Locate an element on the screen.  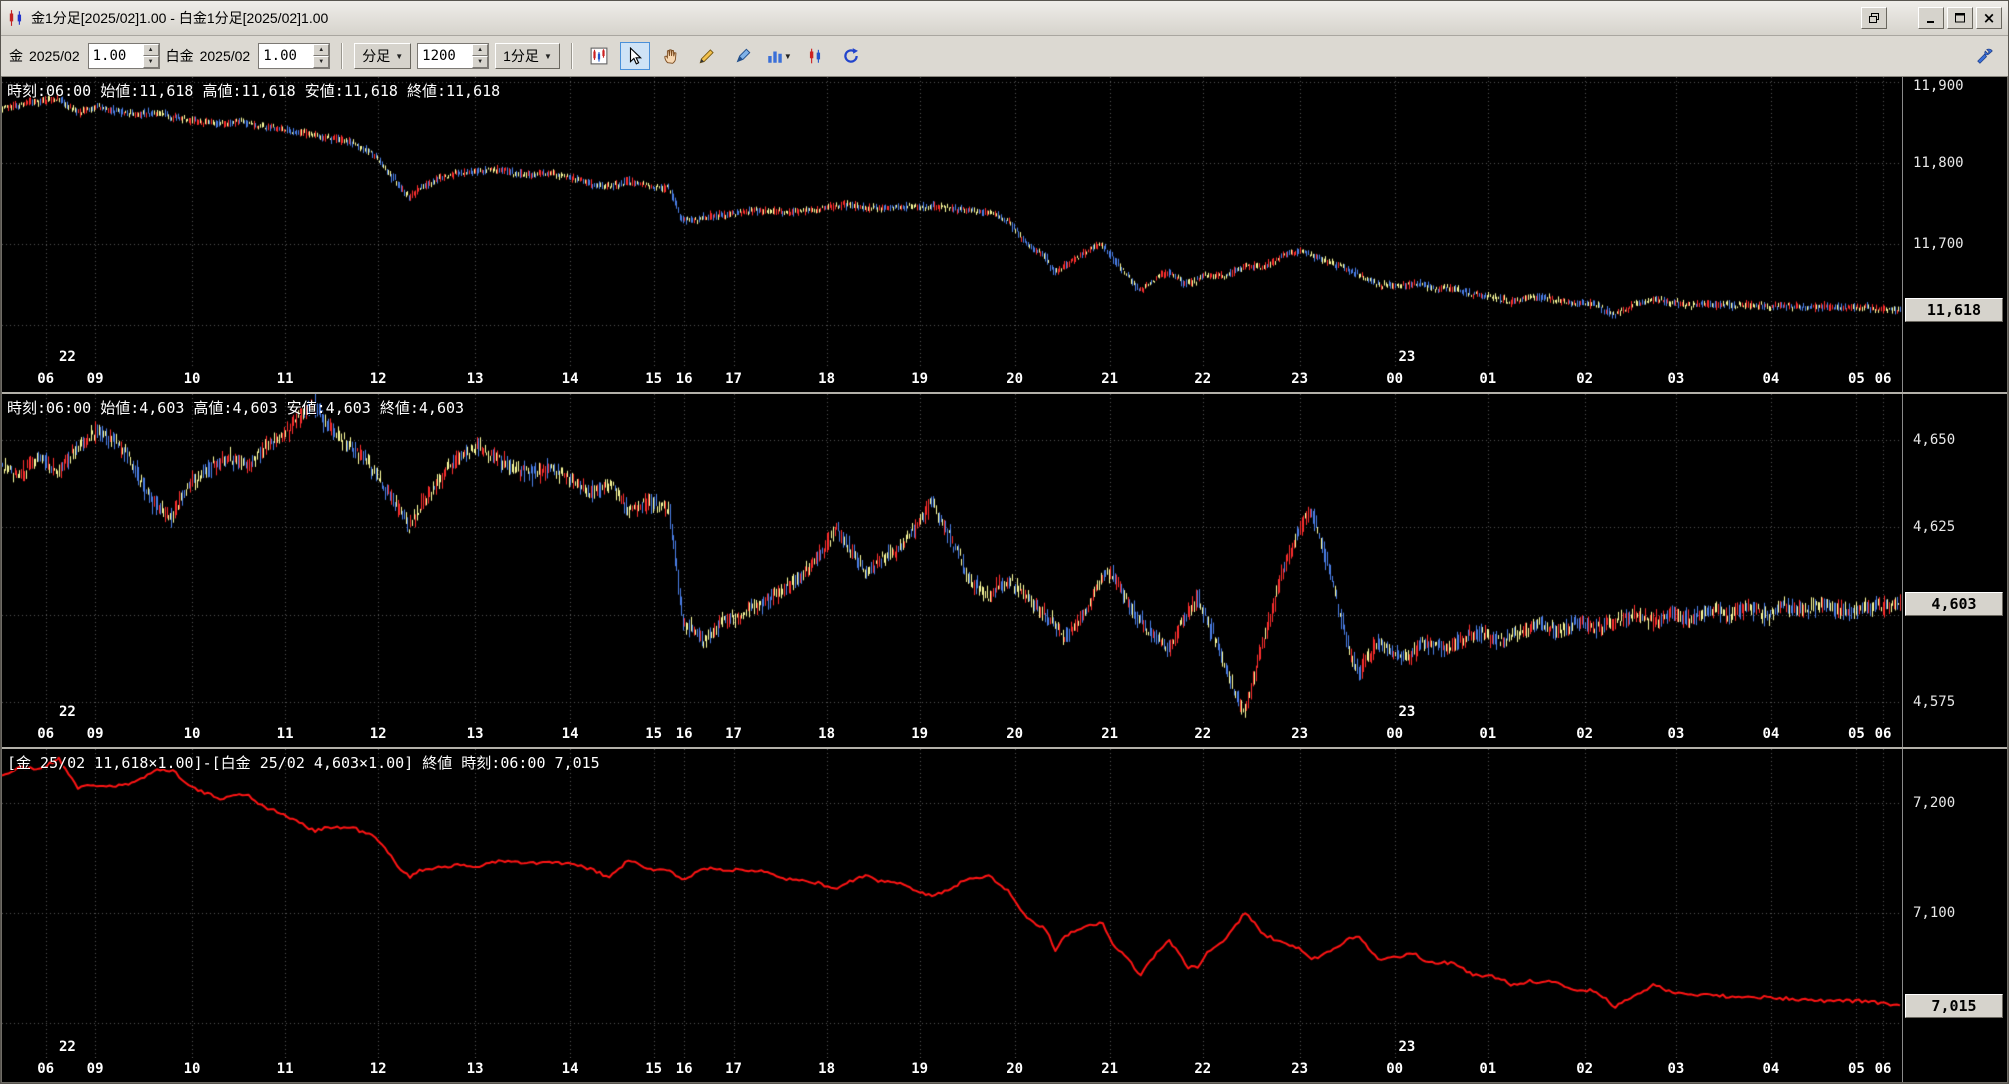
k-chart-icon is located at coordinates (599, 56).